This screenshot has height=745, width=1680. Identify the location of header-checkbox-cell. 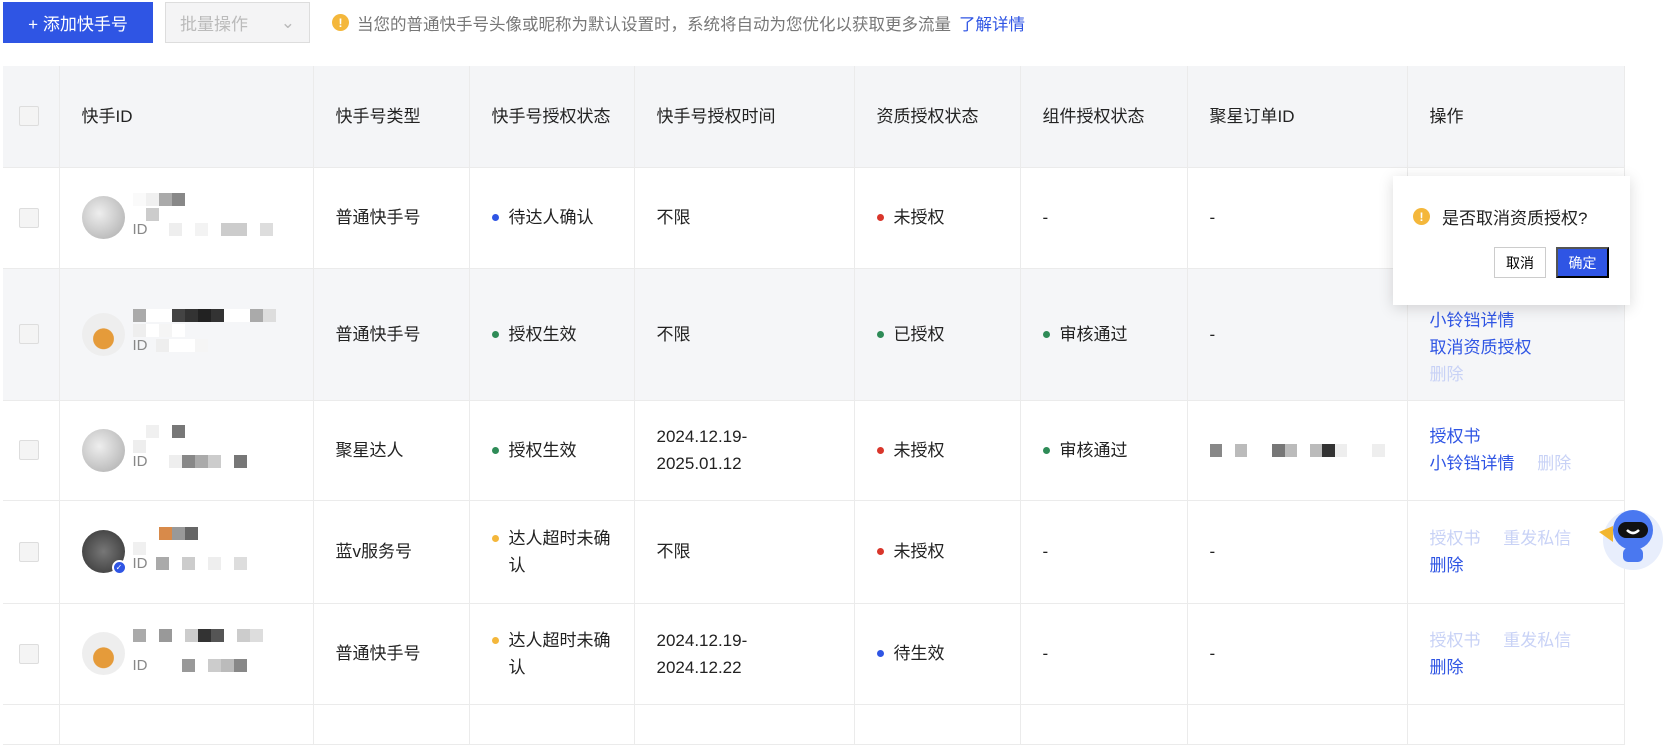
(31, 117).